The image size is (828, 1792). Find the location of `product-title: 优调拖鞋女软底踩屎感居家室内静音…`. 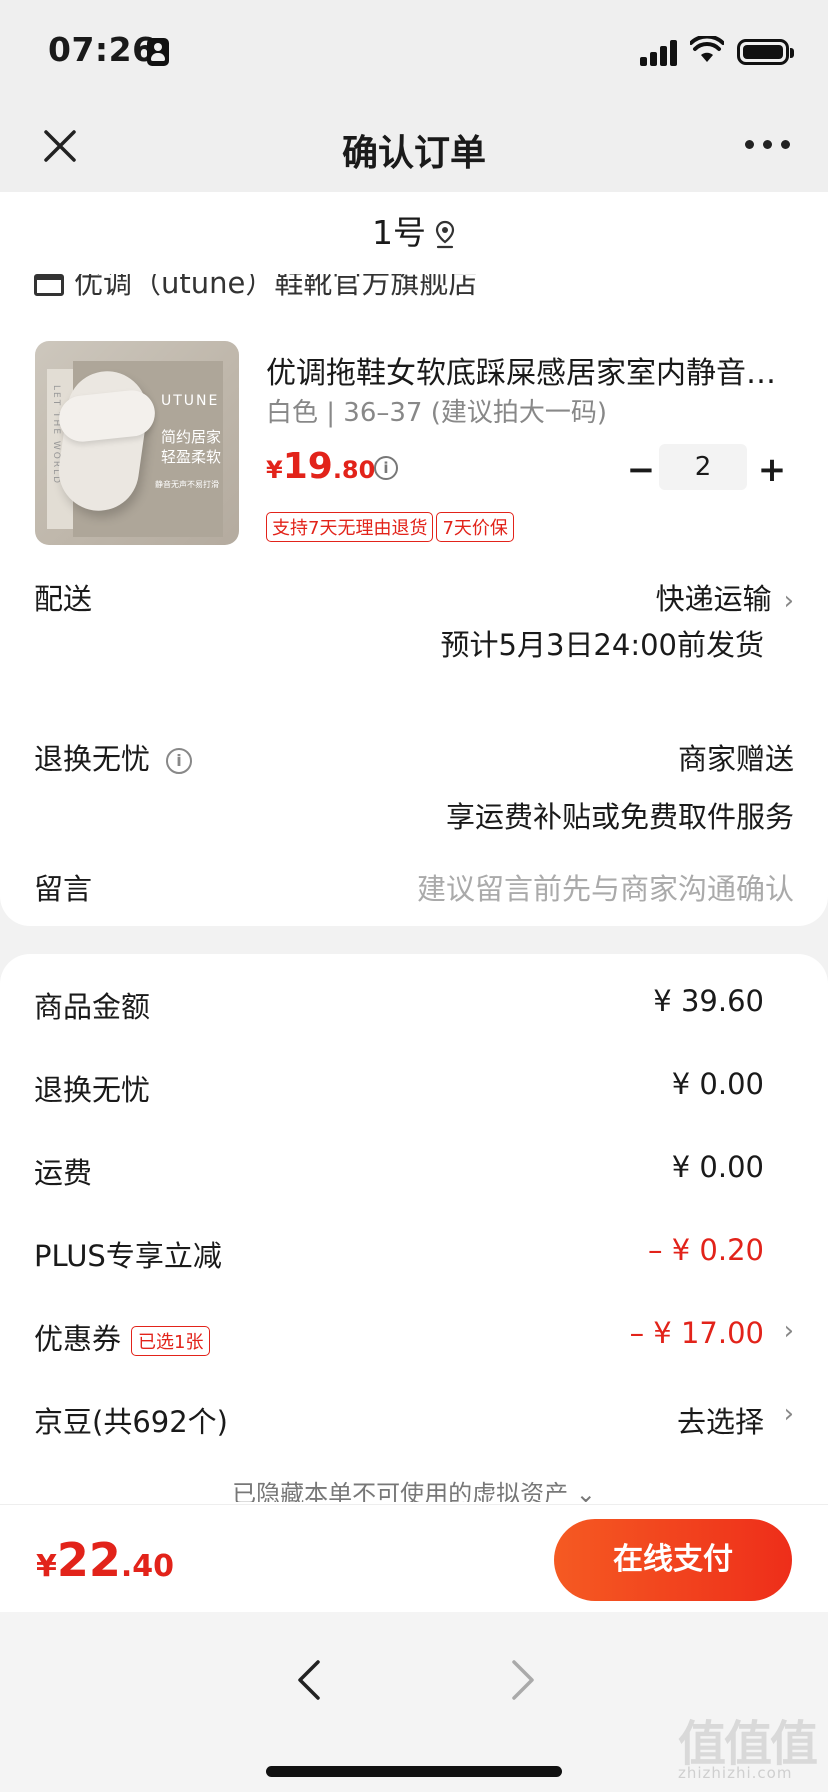

product-title: 优调拖鞋女软底踩屎感居家室内静音… is located at coordinates (532, 370).